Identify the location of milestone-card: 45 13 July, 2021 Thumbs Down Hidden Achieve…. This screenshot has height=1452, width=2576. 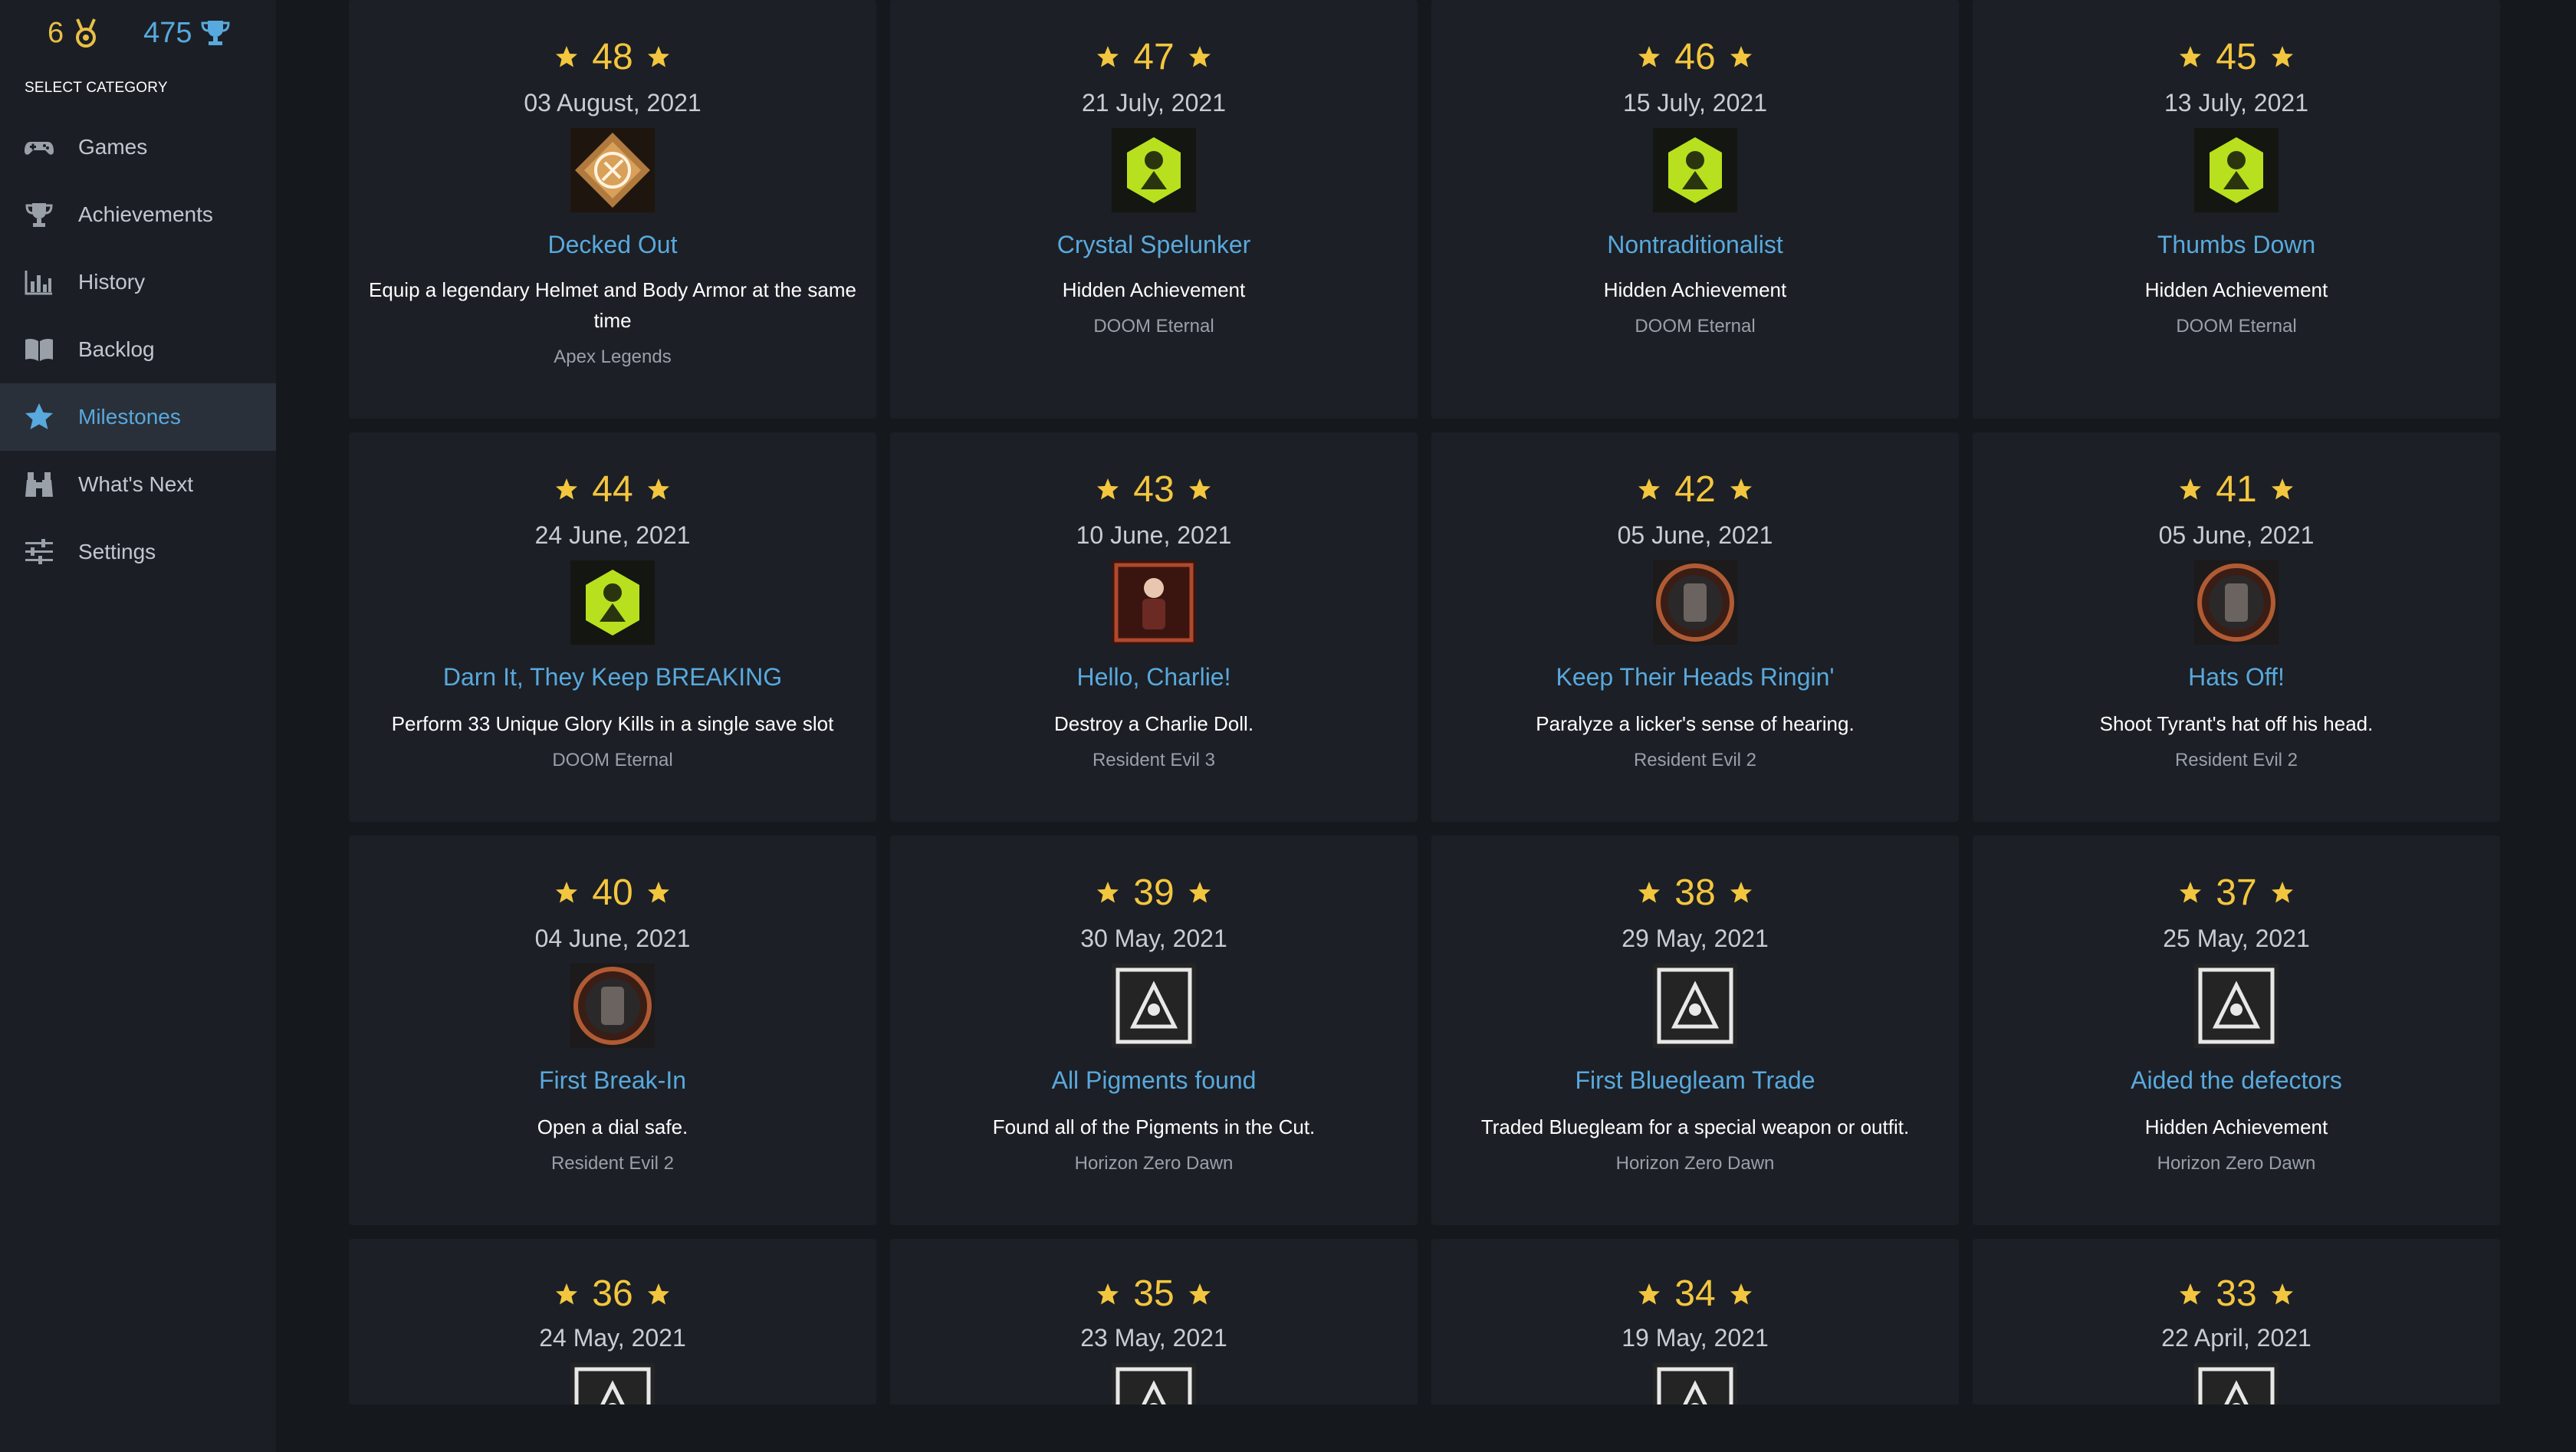
(2237, 209).